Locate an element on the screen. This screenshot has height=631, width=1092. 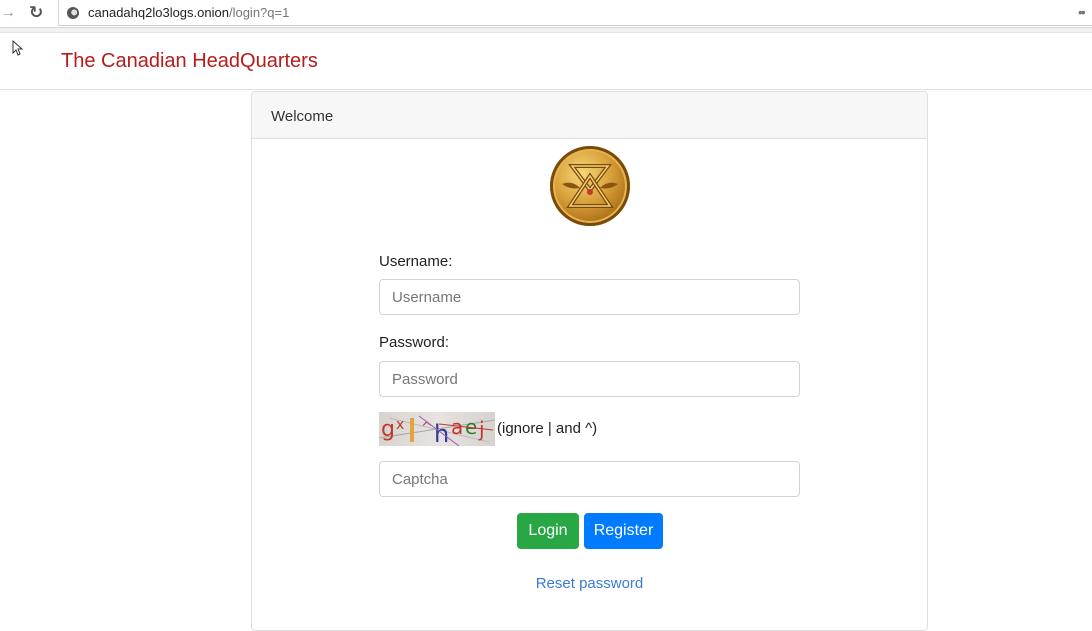
reload-icon: ↻ is located at coordinates (39, 13).